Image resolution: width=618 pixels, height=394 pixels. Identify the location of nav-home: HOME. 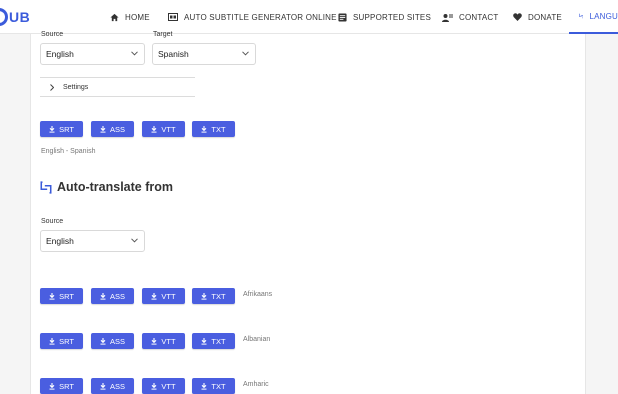
(130, 17).